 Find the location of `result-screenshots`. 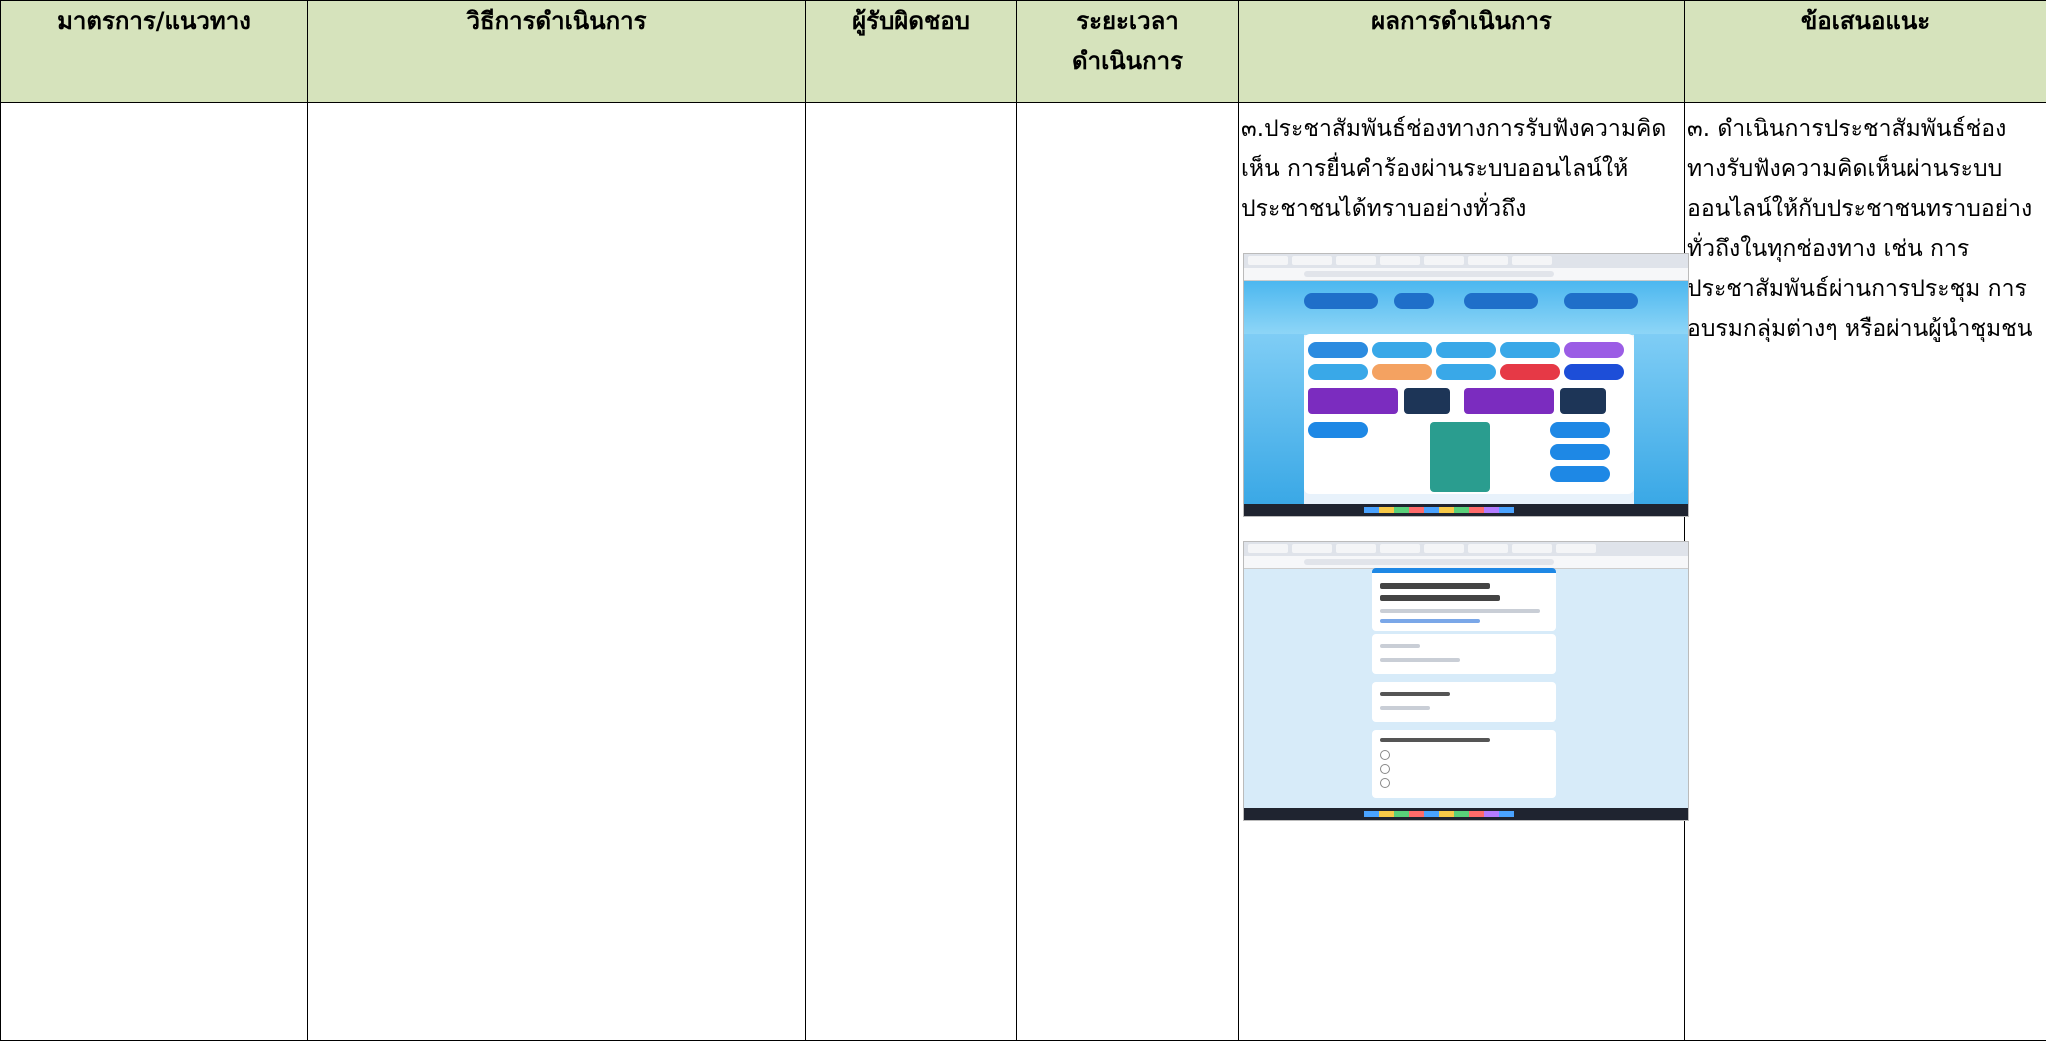

result-screenshots is located at coordinates (1464, 537).